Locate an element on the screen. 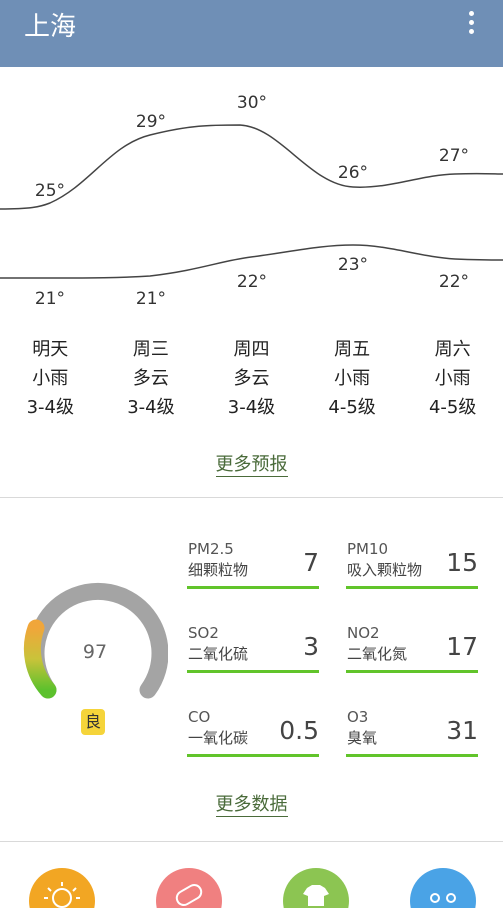  pollutant-name: 一氧化碳 is located at coordinates (218, 738).